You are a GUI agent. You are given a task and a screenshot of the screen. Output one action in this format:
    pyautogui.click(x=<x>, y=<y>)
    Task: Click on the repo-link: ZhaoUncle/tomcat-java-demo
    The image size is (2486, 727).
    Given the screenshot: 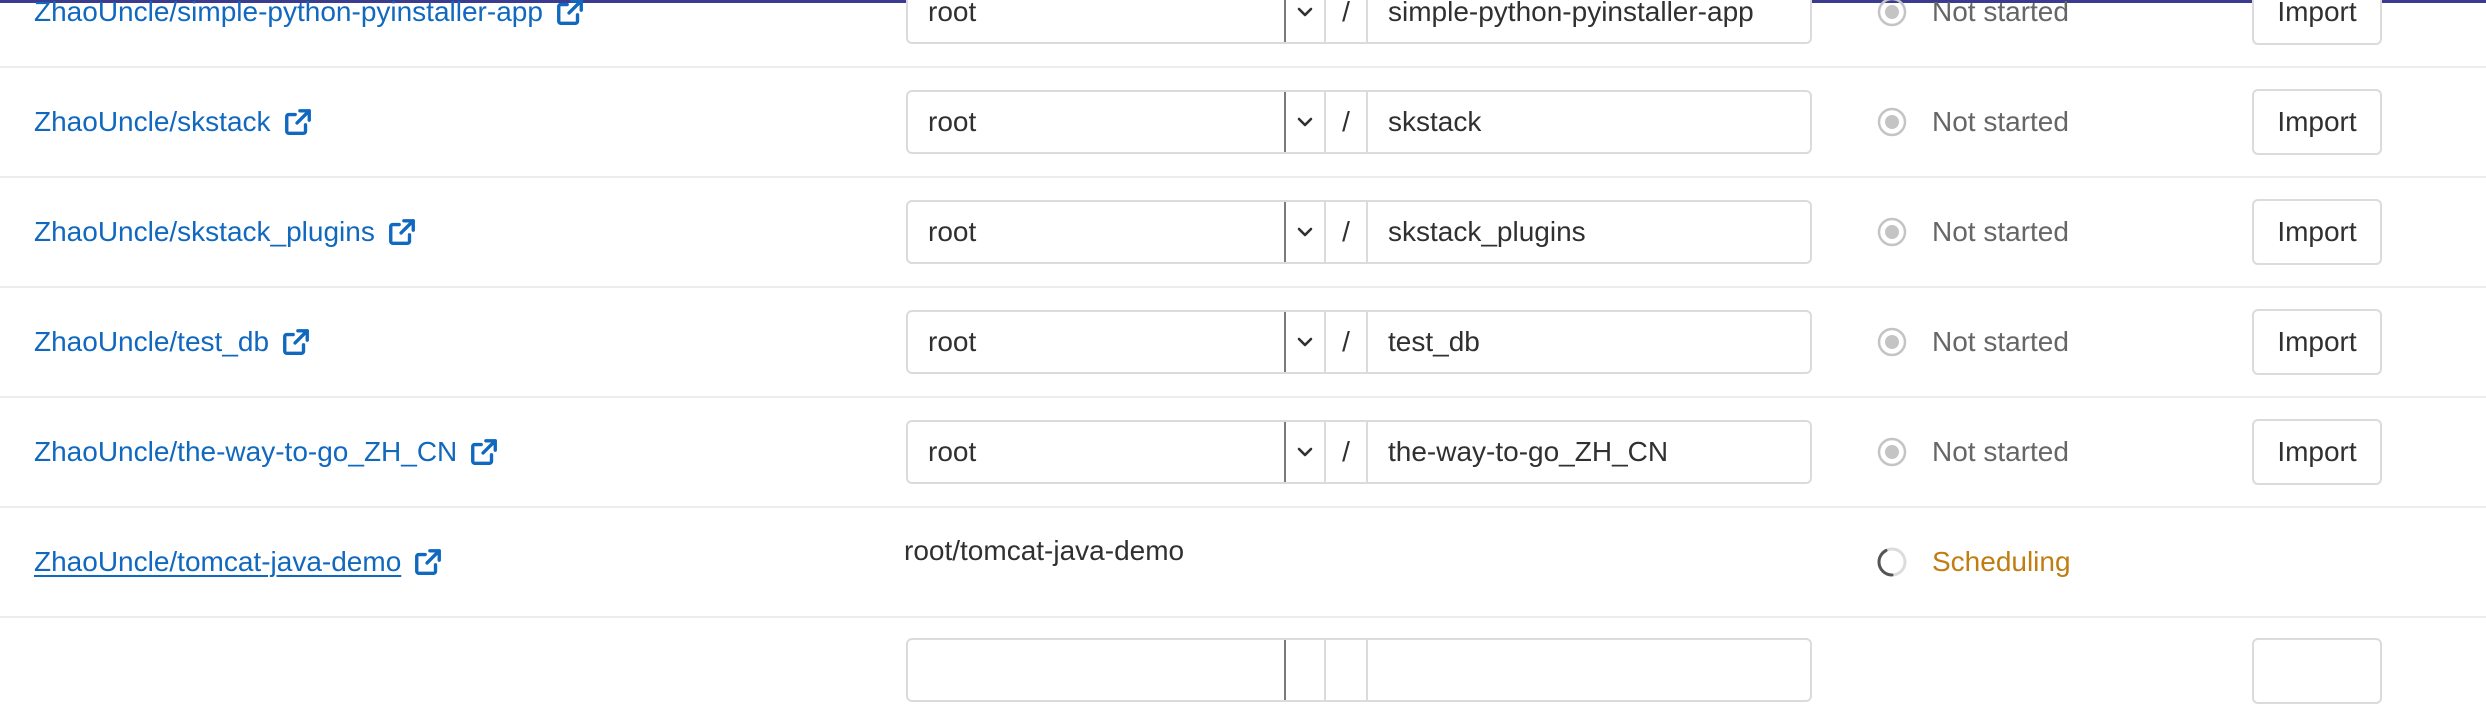 What is the action you would take?
    pyautogui.click(x=238, y=562)
    